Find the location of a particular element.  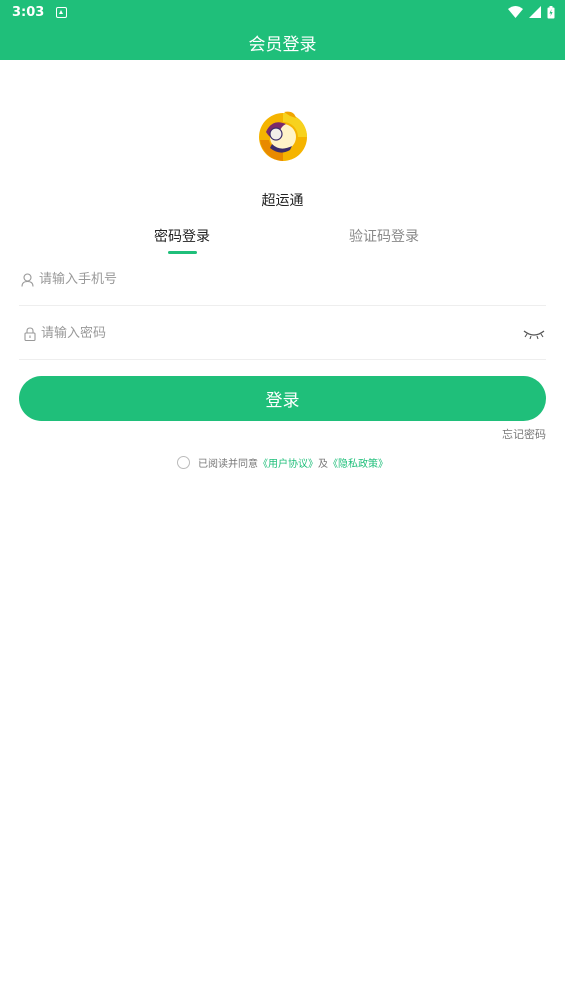

agreement-prefix: 已阅读并同意 is located at coordinates (228, 464).